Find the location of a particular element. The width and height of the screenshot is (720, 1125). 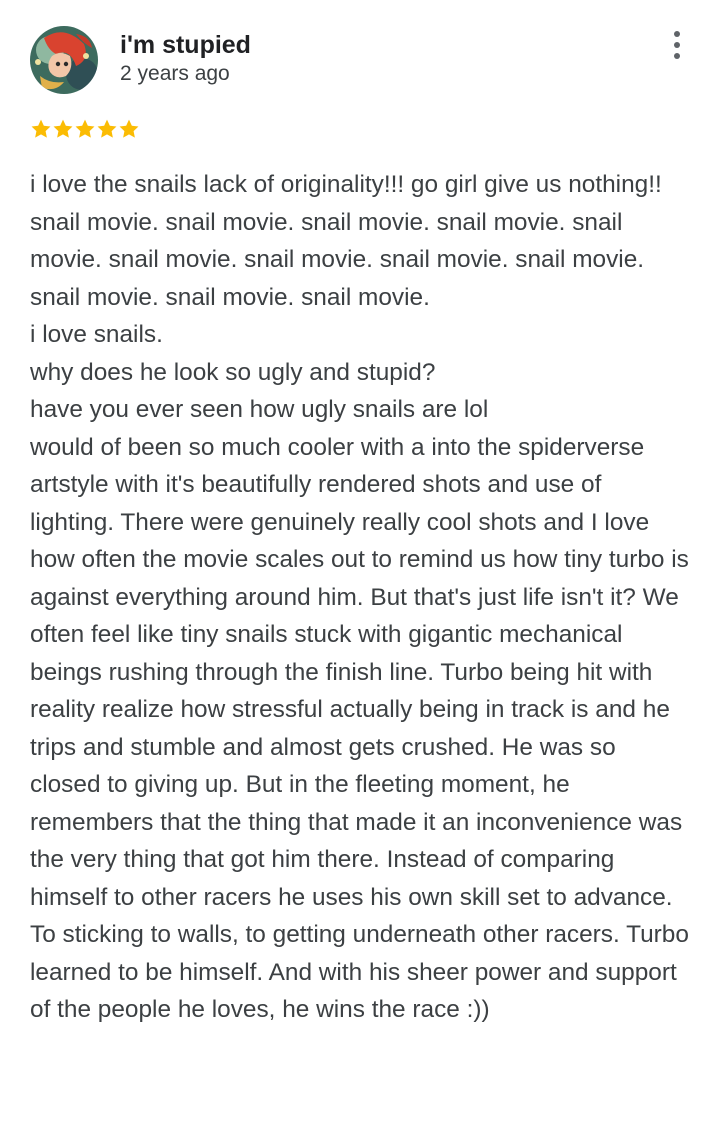

review-header: i'm stupied 2 years ago is located at coordinates (360, 61).